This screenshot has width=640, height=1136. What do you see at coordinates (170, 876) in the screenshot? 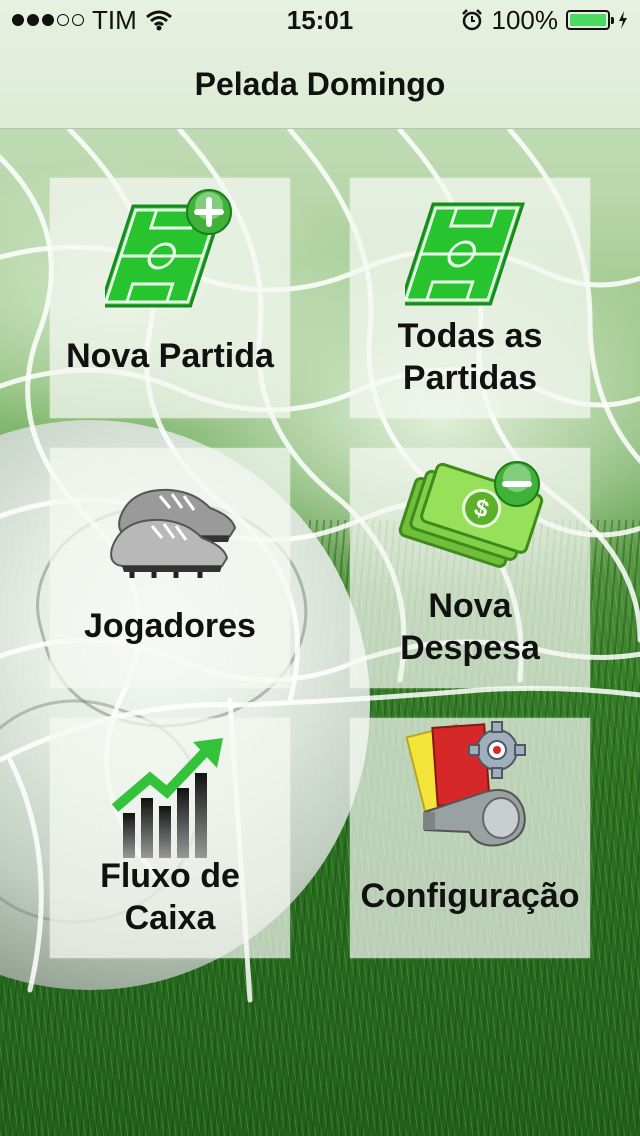
I see `fluxo-caixa-label-line1: Fluxo de` at bounding box center [170, 876].